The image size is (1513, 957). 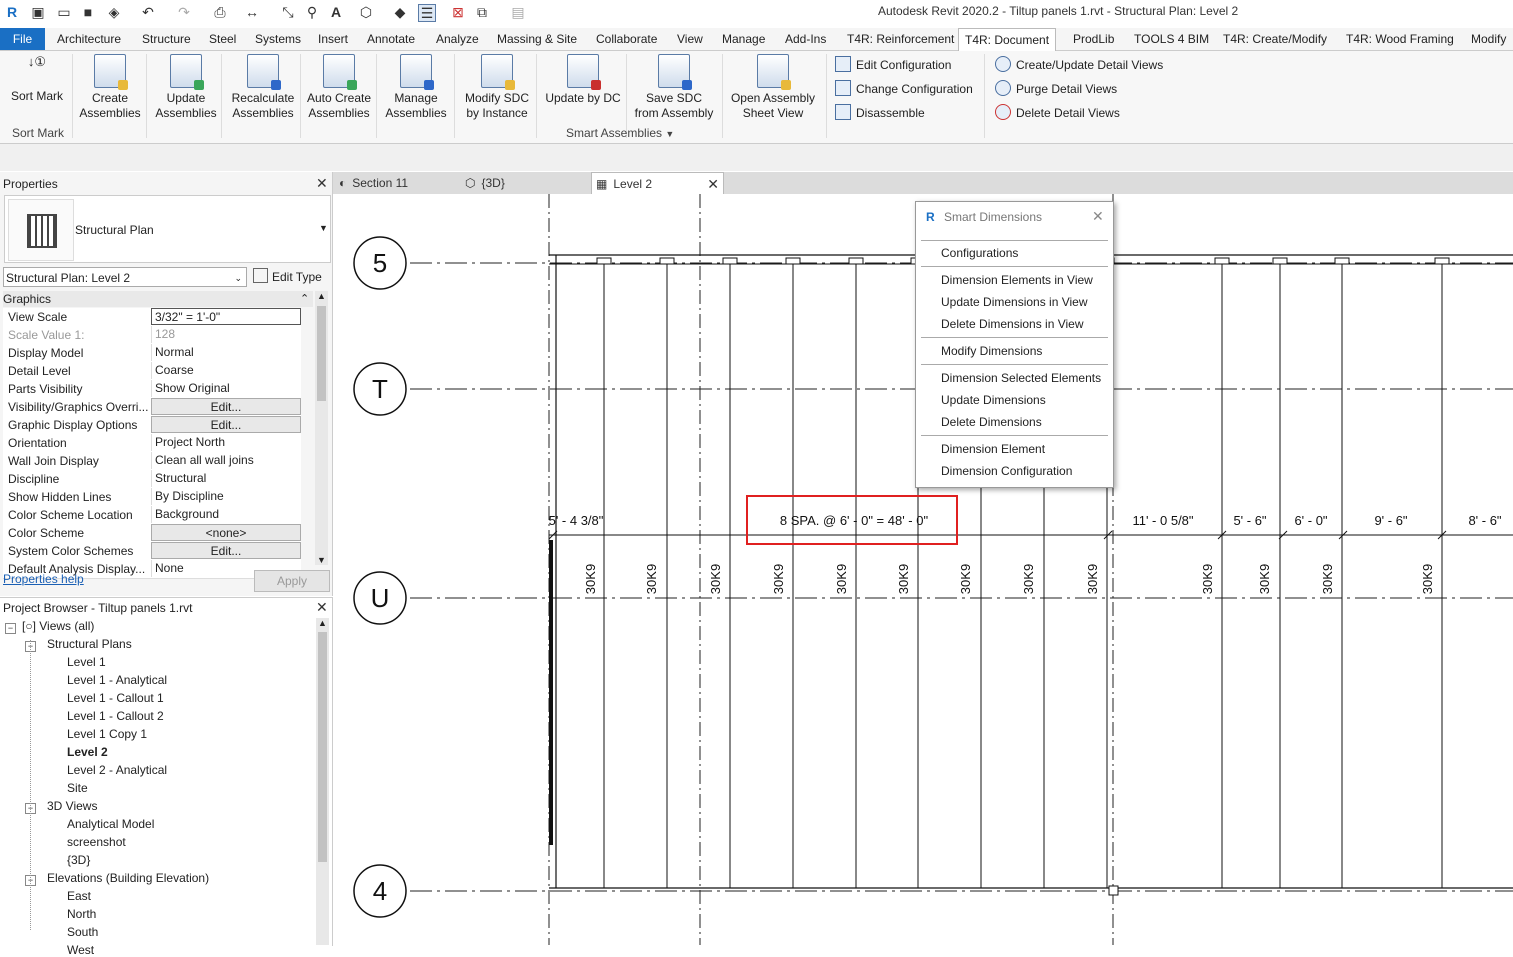 What do you see at coordinates (1079, 64) in the screenshot?
I see `create-update-detail-views-button: Create/Update Detail Views` at bounding box center [1079, 64].